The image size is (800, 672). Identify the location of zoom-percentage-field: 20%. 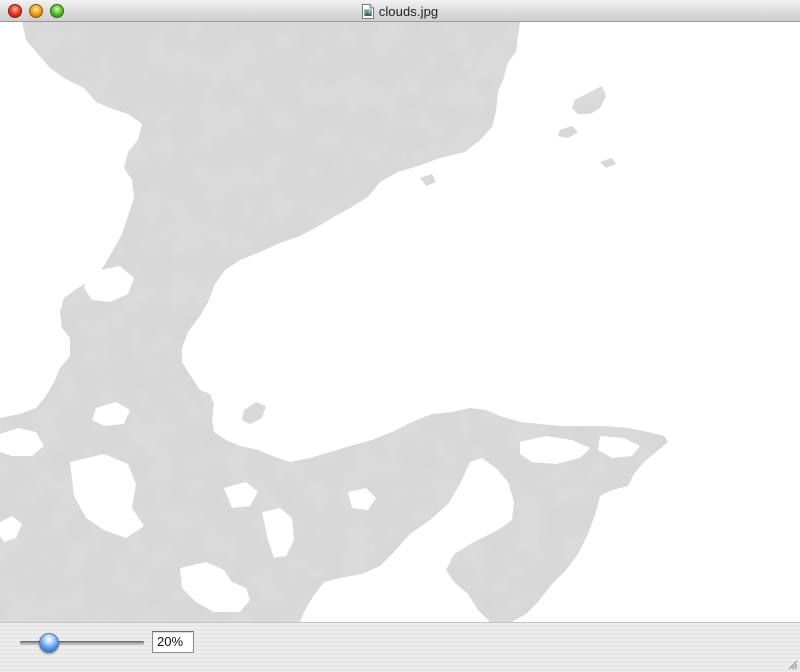
(173, 642).